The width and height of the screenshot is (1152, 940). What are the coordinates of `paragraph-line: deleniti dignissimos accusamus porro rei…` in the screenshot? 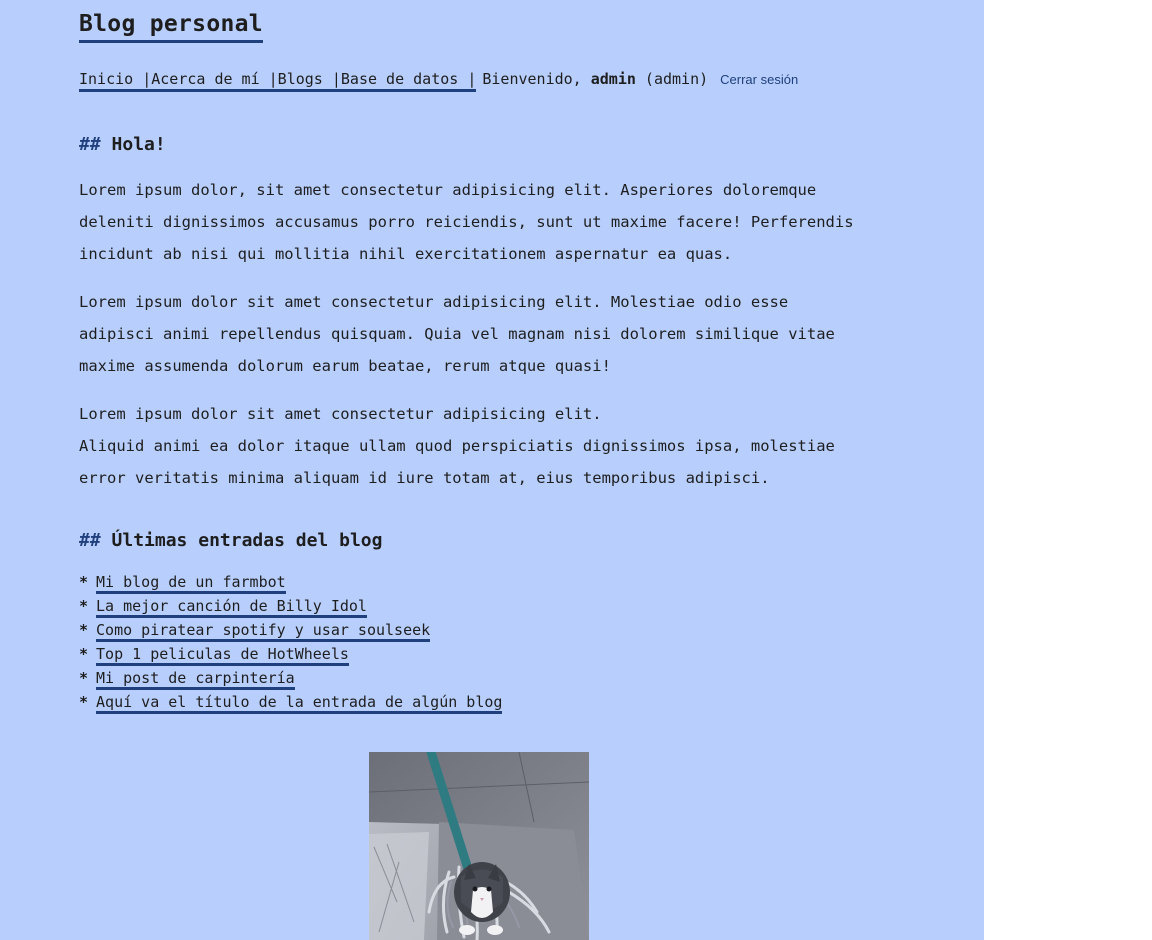 It's located at (466, 222).